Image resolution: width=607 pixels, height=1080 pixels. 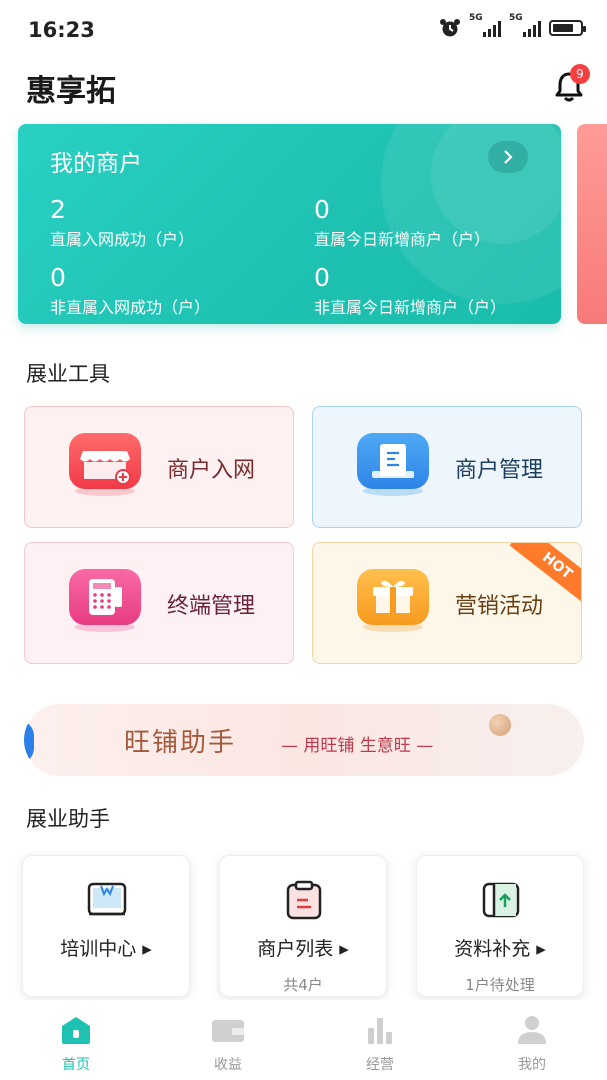 I want to click on signal-strength-2-icon: 5G, so click(x=525, y=25).